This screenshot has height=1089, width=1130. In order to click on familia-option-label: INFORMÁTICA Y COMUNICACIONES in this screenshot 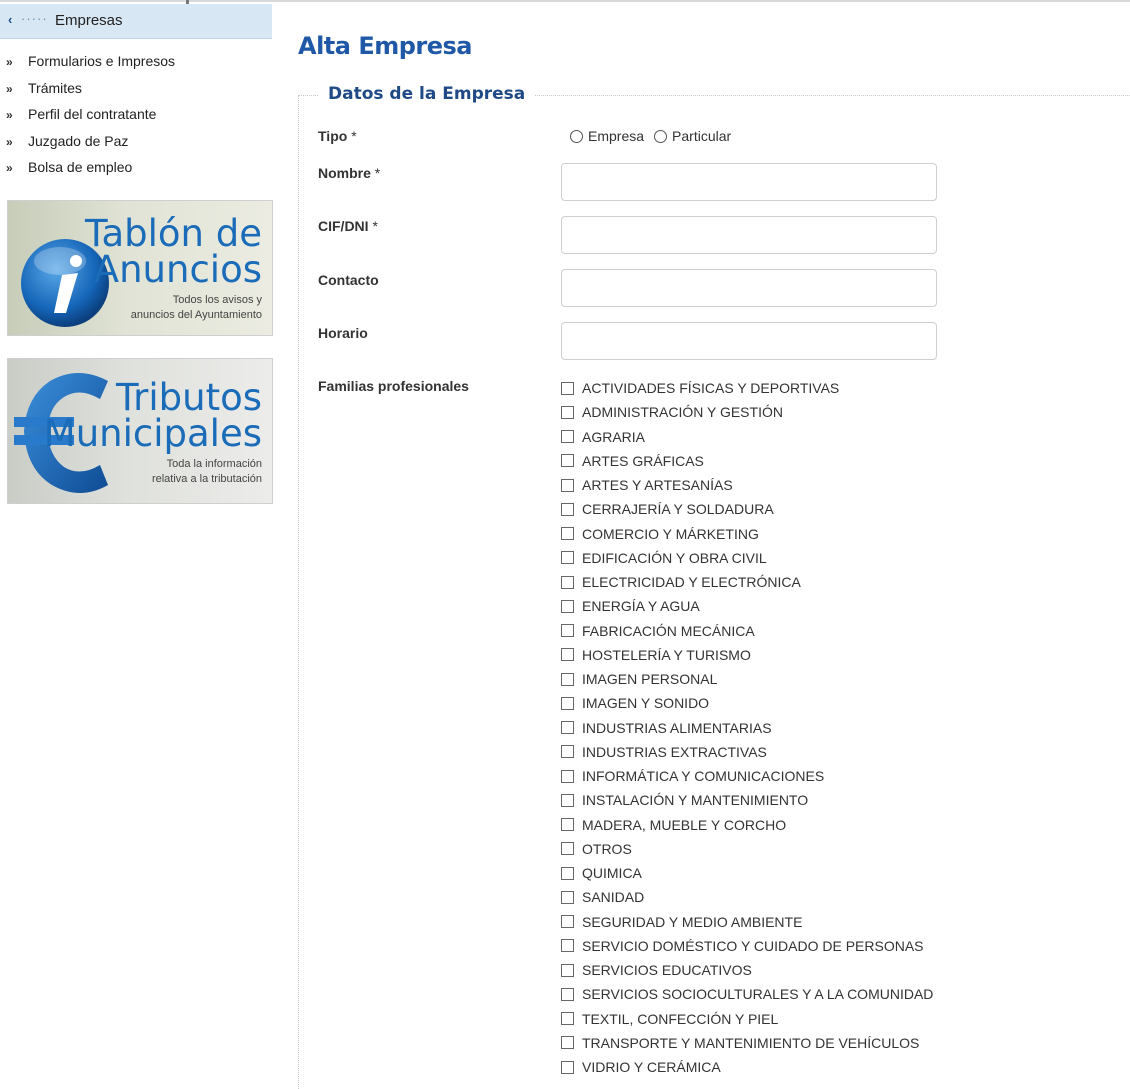, I will do `click(703, 776)`.